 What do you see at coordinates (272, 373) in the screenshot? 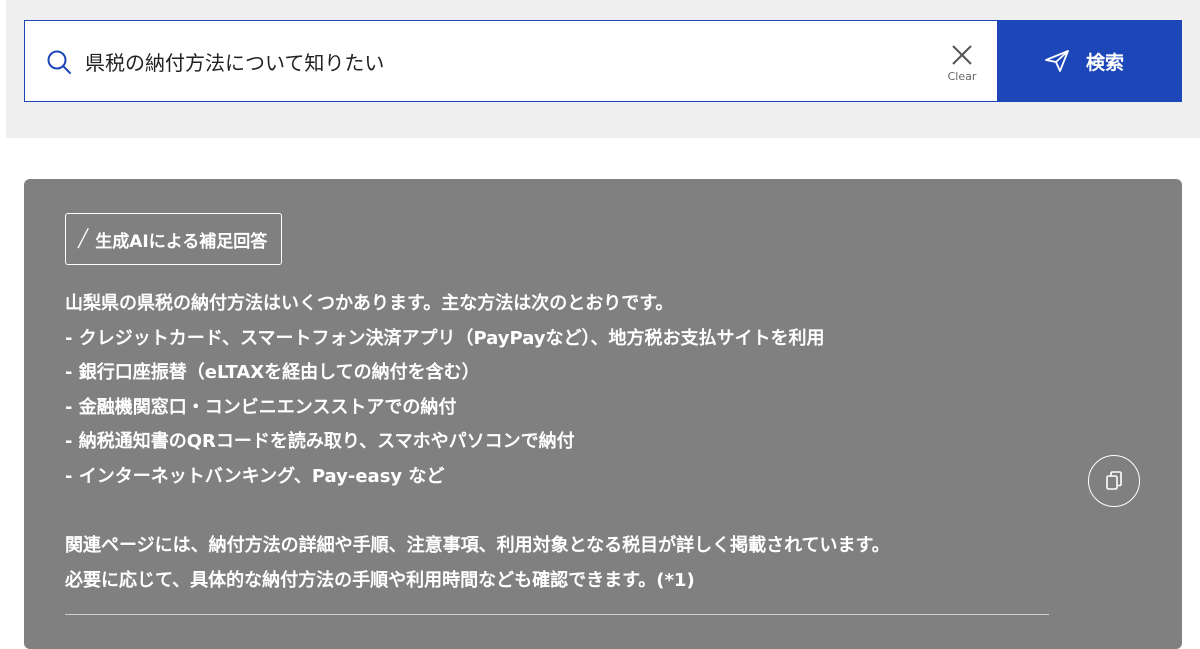
I see `answer-line: - 銀行口座振替（eLTAXを経由しての納付を含む）` at bounding box center [272, 373].